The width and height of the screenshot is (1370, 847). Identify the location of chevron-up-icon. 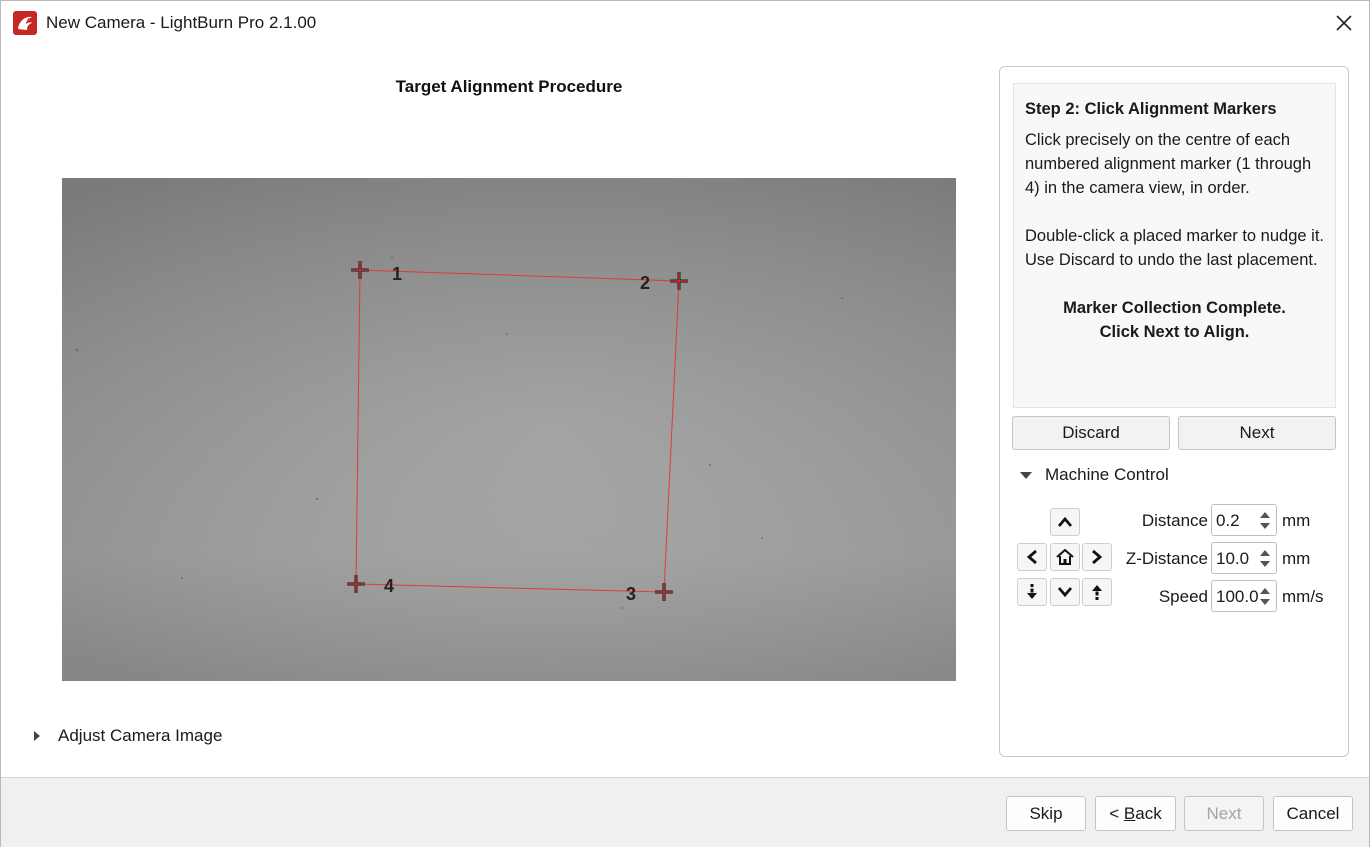
(1065, 521).